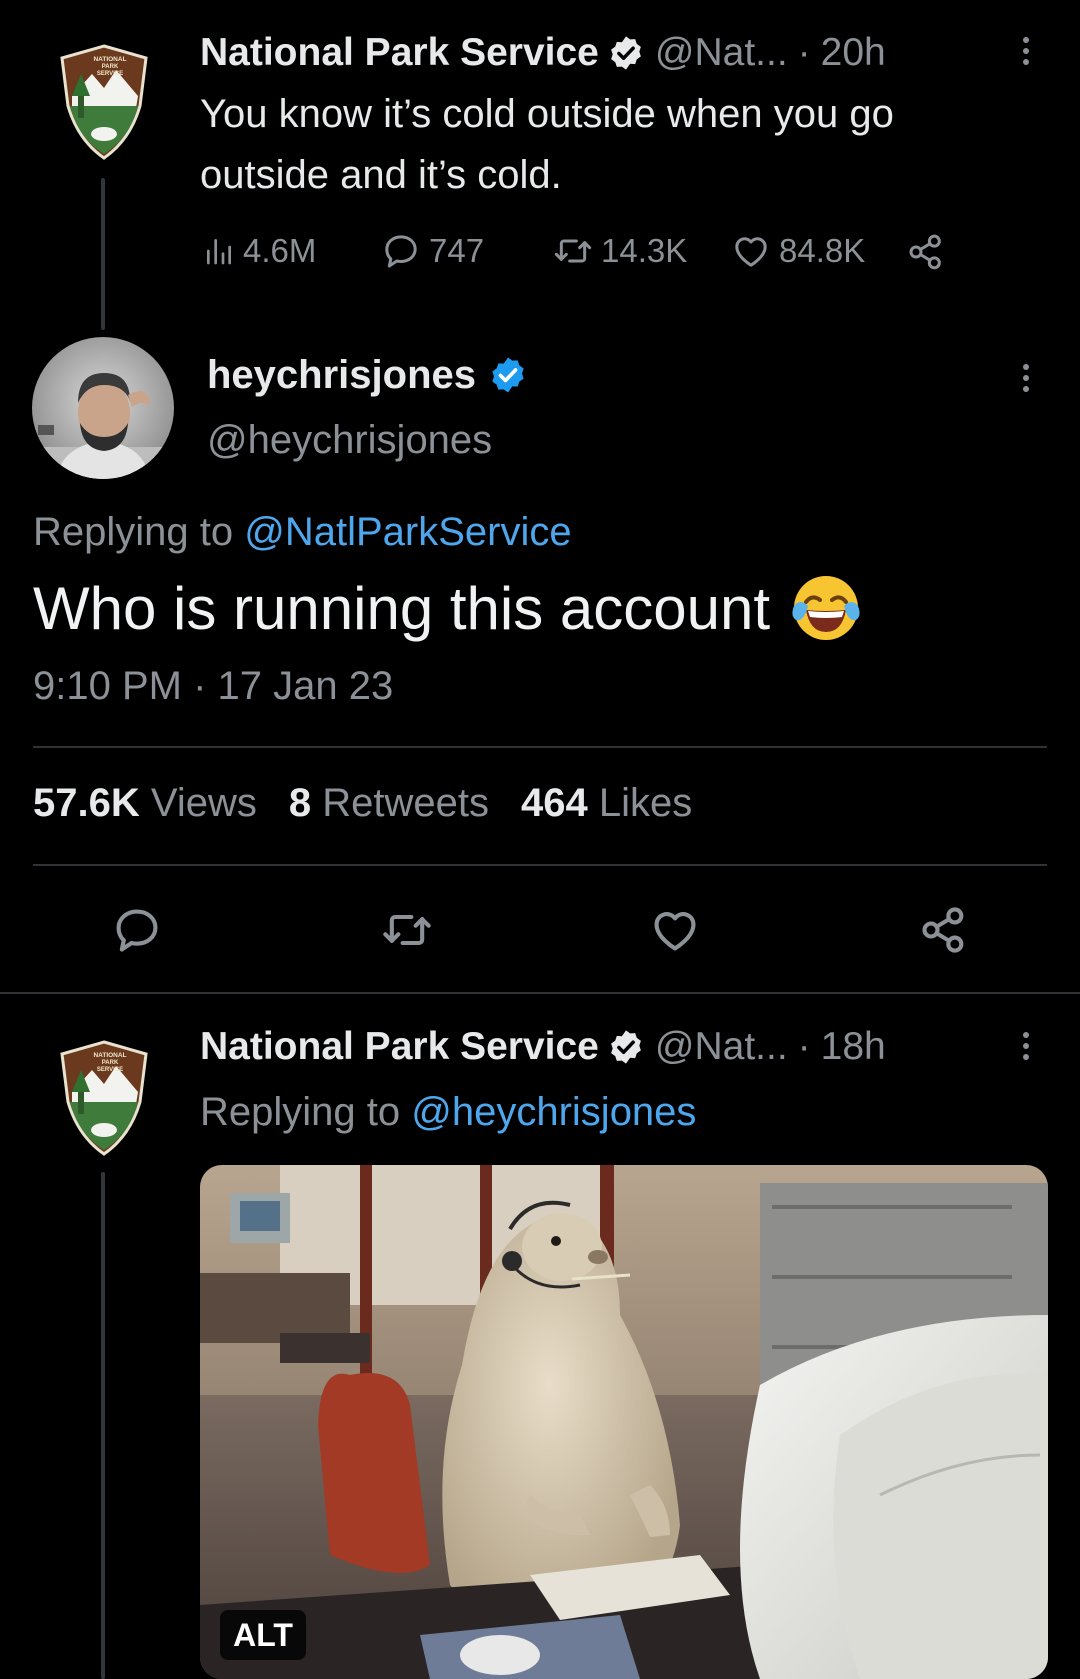 This screenshot has width=1080, height=1679. I want to click on replying-to-line: Replying to @heychrisjones, so click(448, 1112).